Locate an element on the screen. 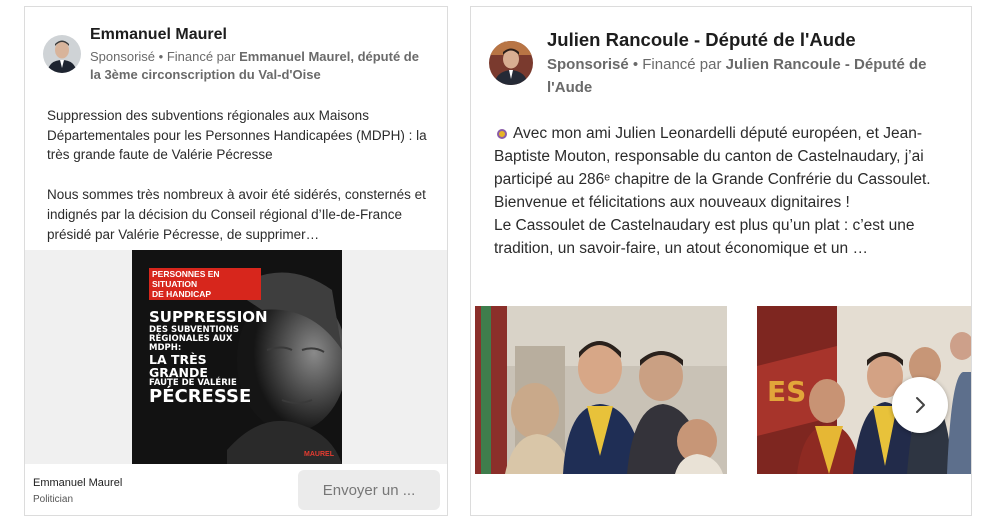 This screenshot has width=990, height=528. carousel-next-button is located at coordinates (920, 405).